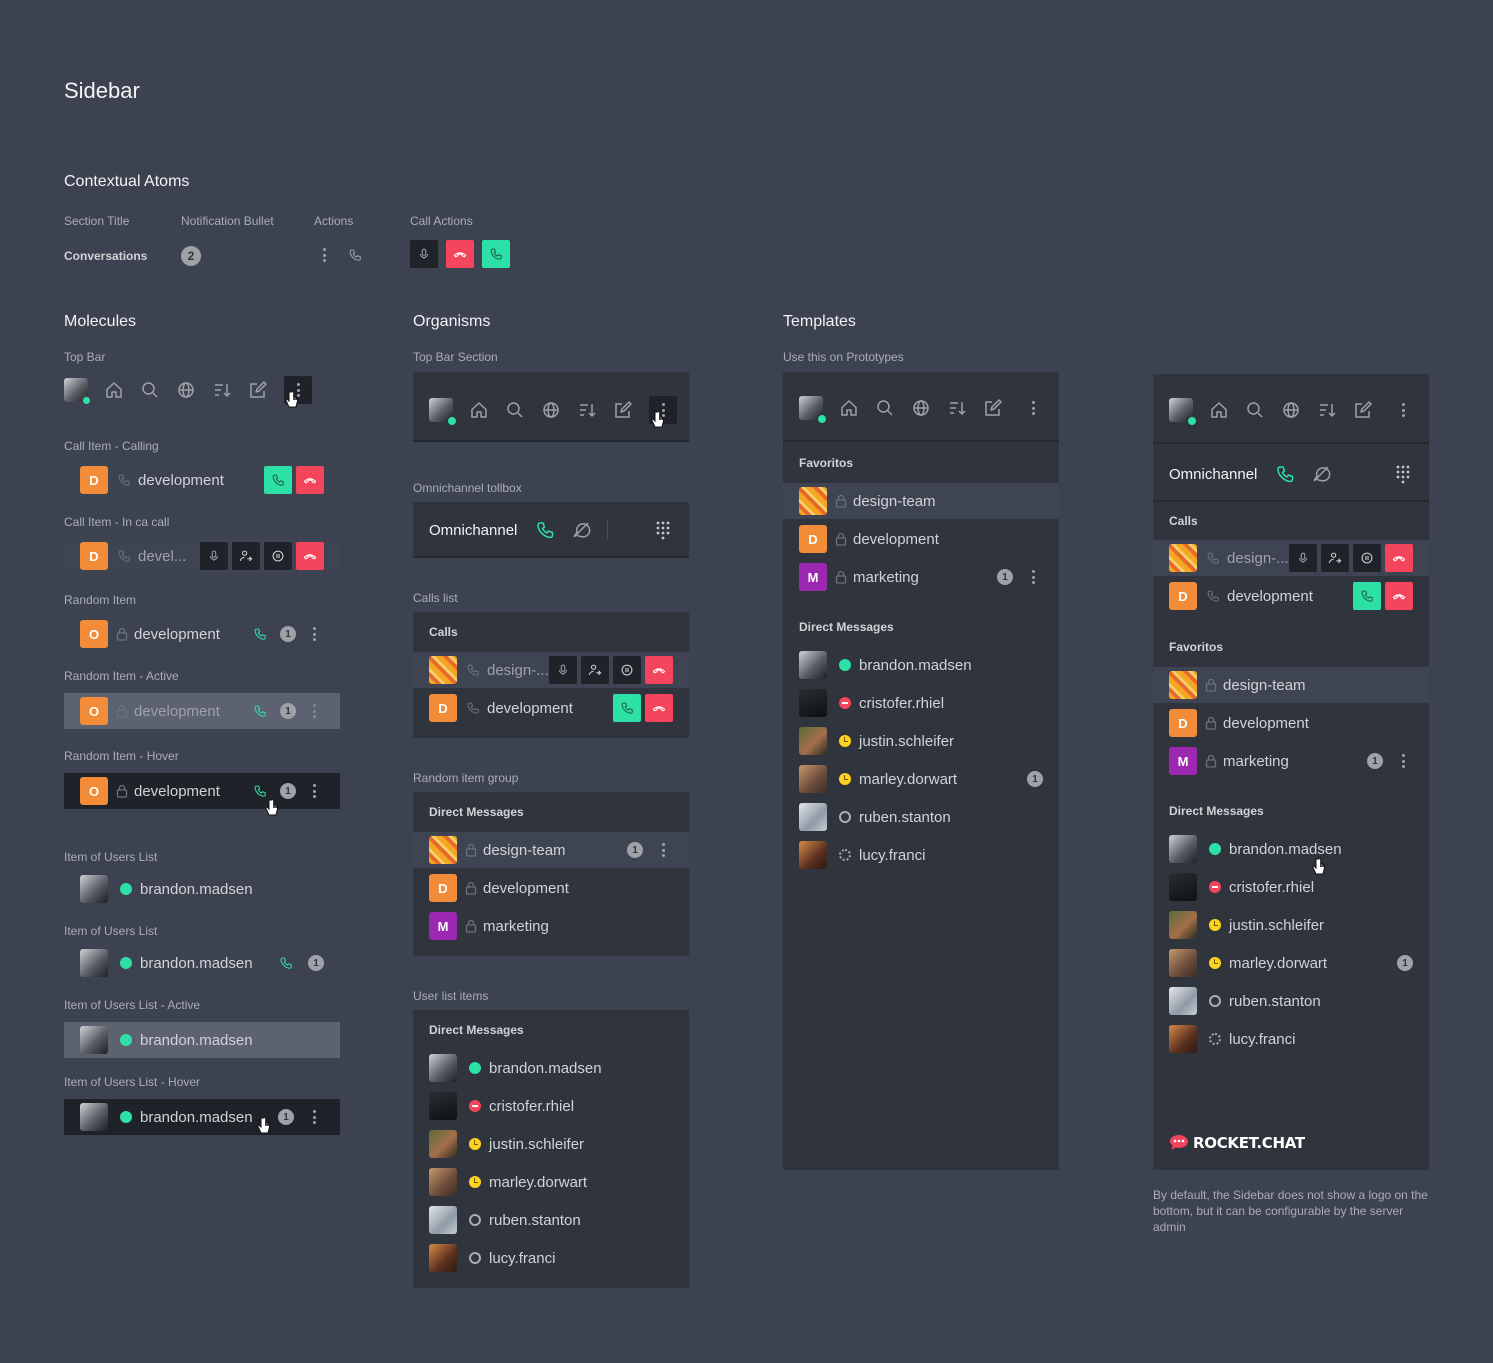  What do you see at coordinates (202, 791) in the screenshot?
I see `random-item-hover: O development 1` at bounding box center [202, 791].